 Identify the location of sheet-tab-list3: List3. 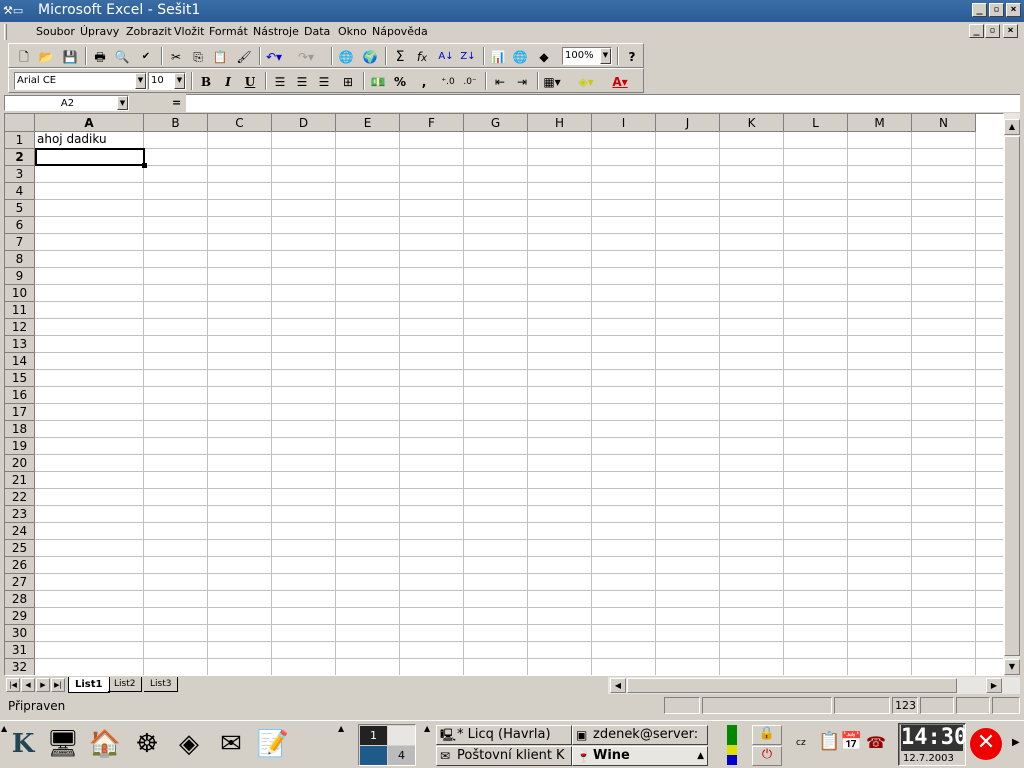
(161, 684).